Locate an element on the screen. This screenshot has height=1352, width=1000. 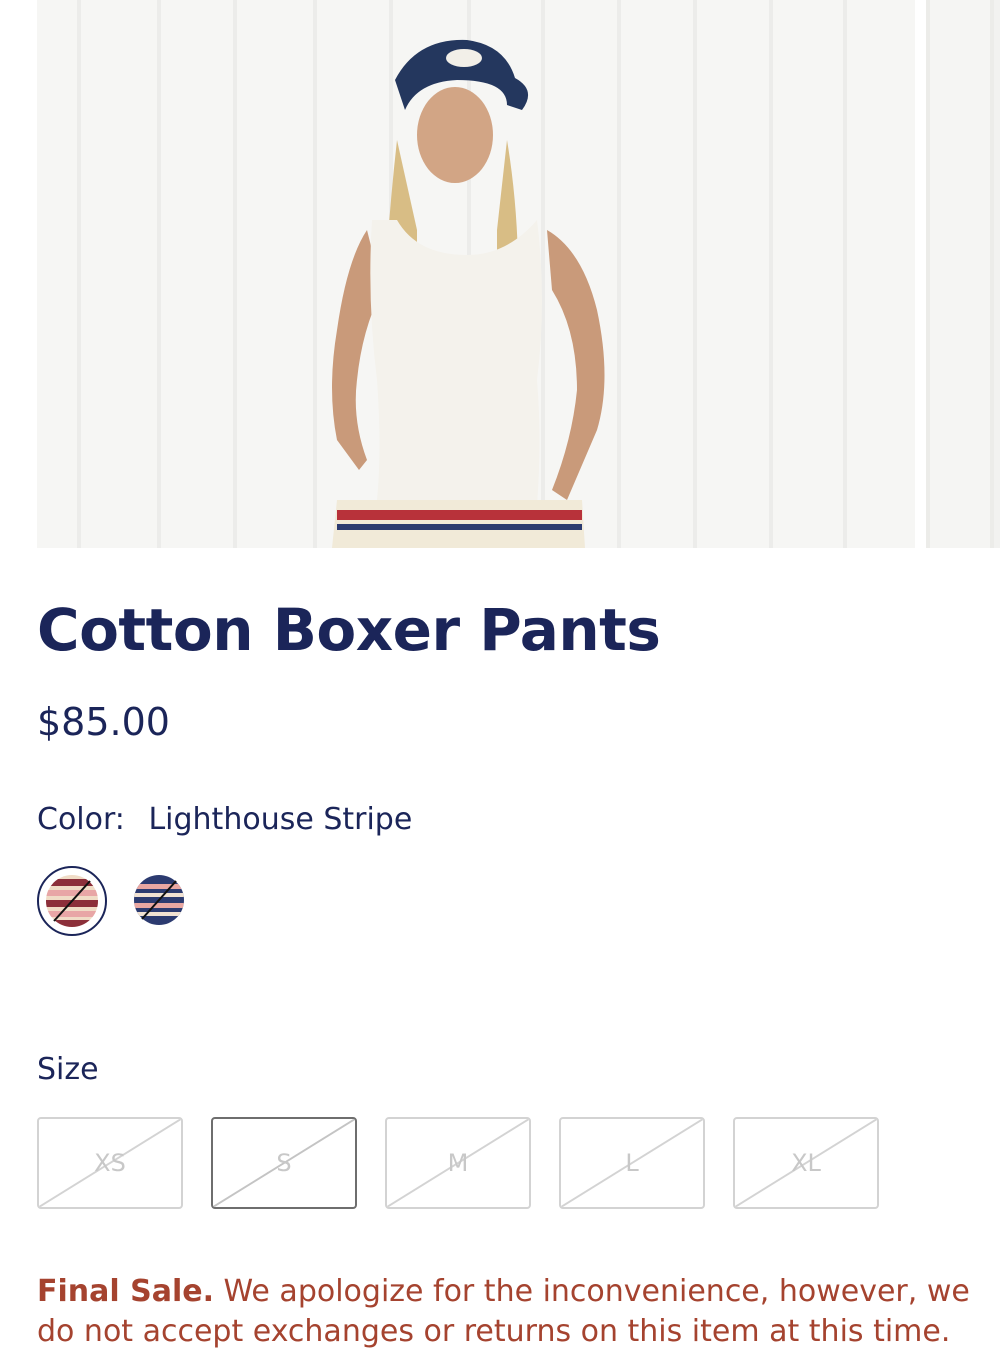
size-options: XS S M L XL is located at coordinates (467, 1164).